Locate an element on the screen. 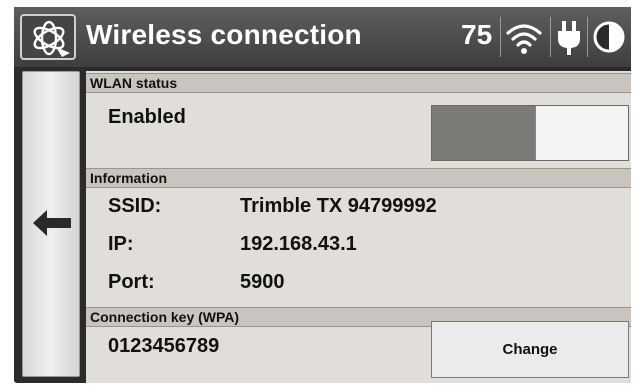 The width and height of the screenshot is (641, 391). wifi-icon is located at coordinates (524, 37).